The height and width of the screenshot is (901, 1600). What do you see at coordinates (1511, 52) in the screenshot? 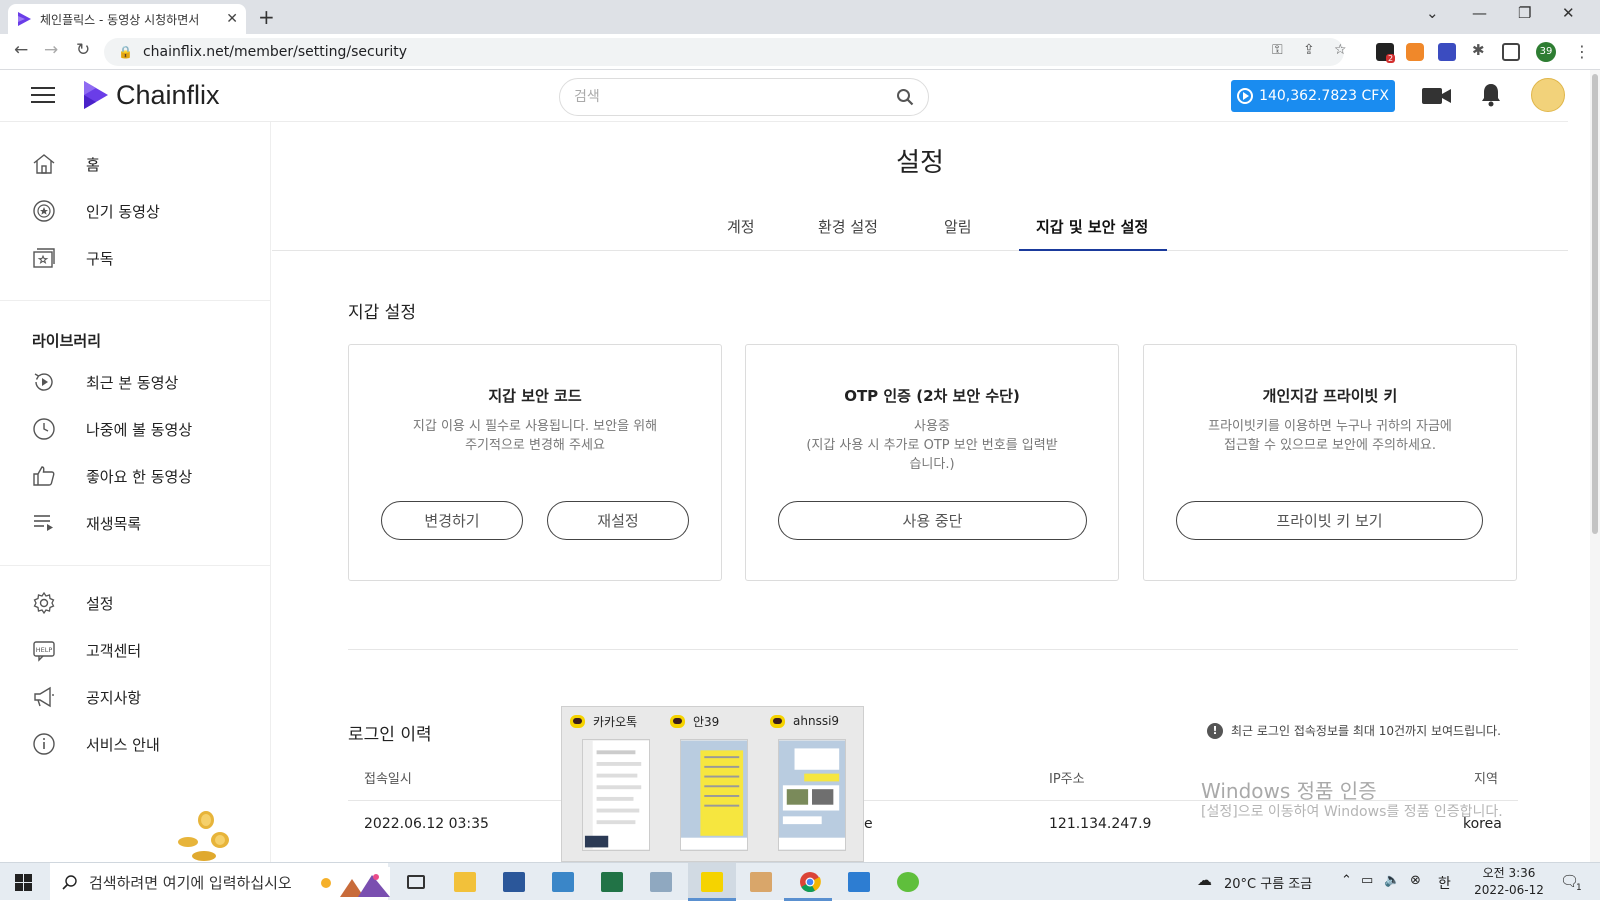
I see `side-panel-icon` at bounding box center [1511, 52].